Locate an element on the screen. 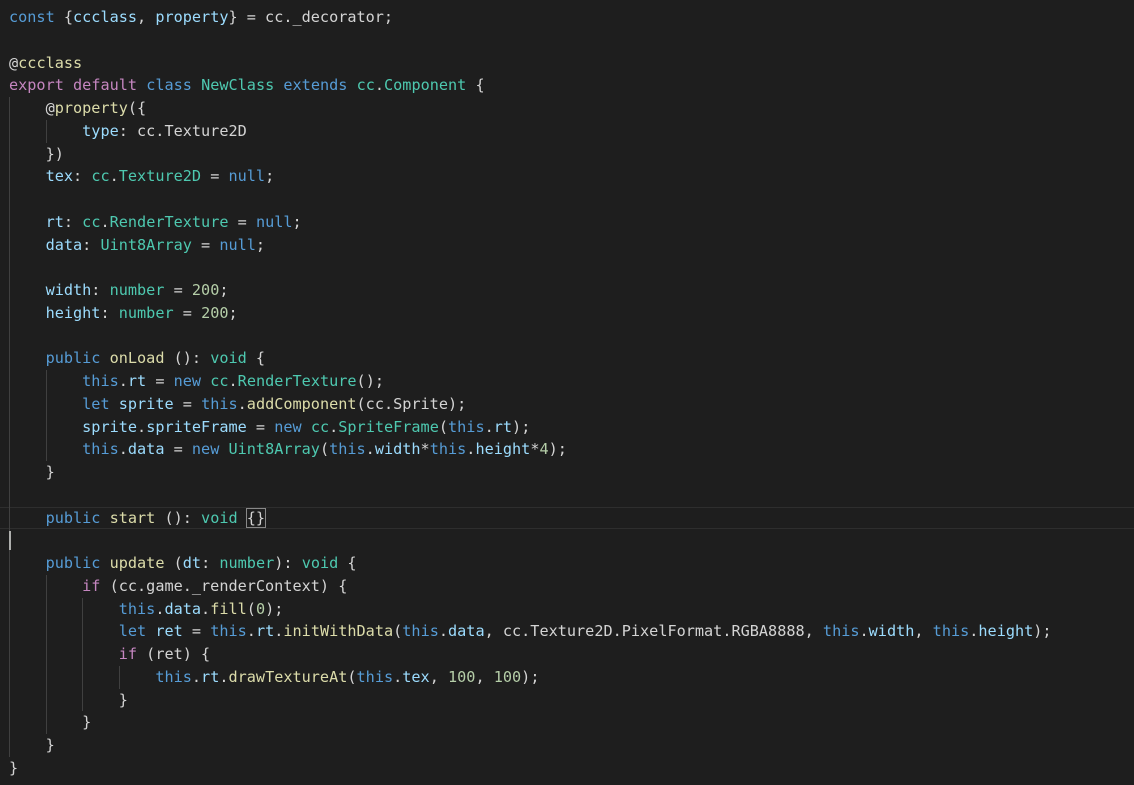 The width and height of the screenshot is (1134, 785). code-line: width: number = 200; is located at coordinates (119, 290).